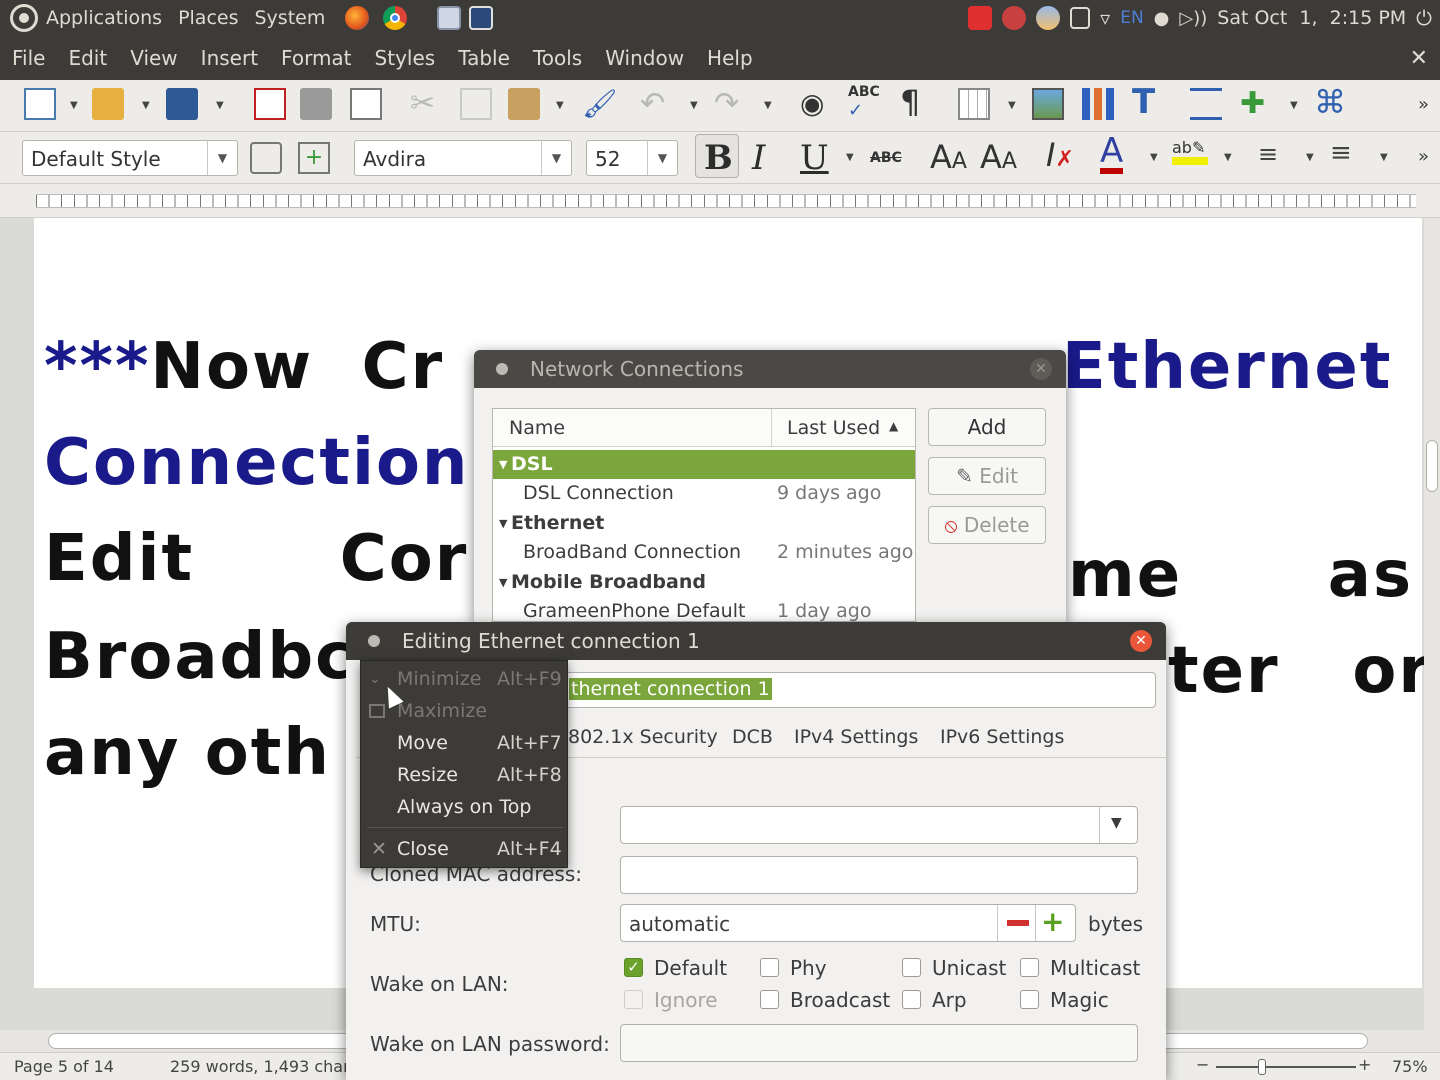  Describe the element at coordinates (108, 104) in the screenshot. I see `open-folder-icon` at that location.